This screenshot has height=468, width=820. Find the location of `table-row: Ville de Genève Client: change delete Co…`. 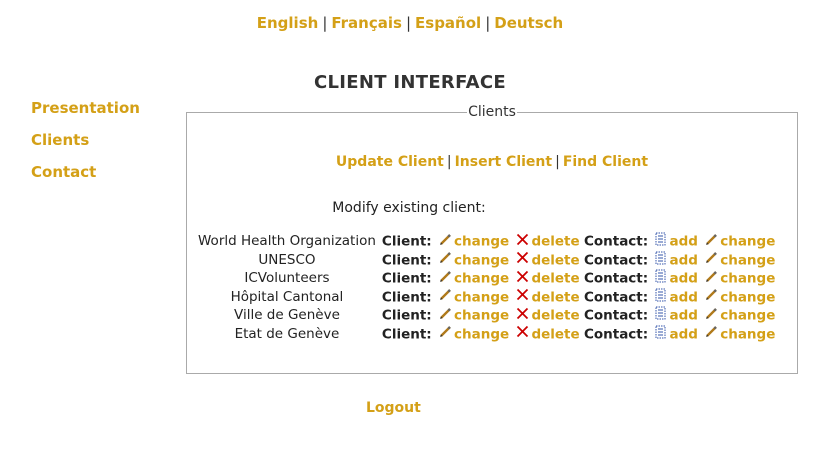

table-row: Ville de Genève Client: change delete Co… is located at coordinates (486, 315).